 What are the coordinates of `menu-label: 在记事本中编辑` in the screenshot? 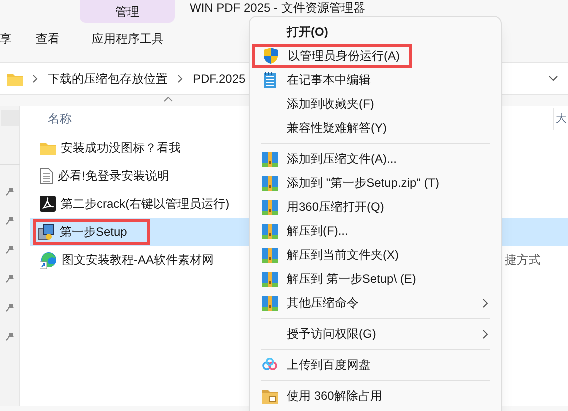 It's located at (329, 80).